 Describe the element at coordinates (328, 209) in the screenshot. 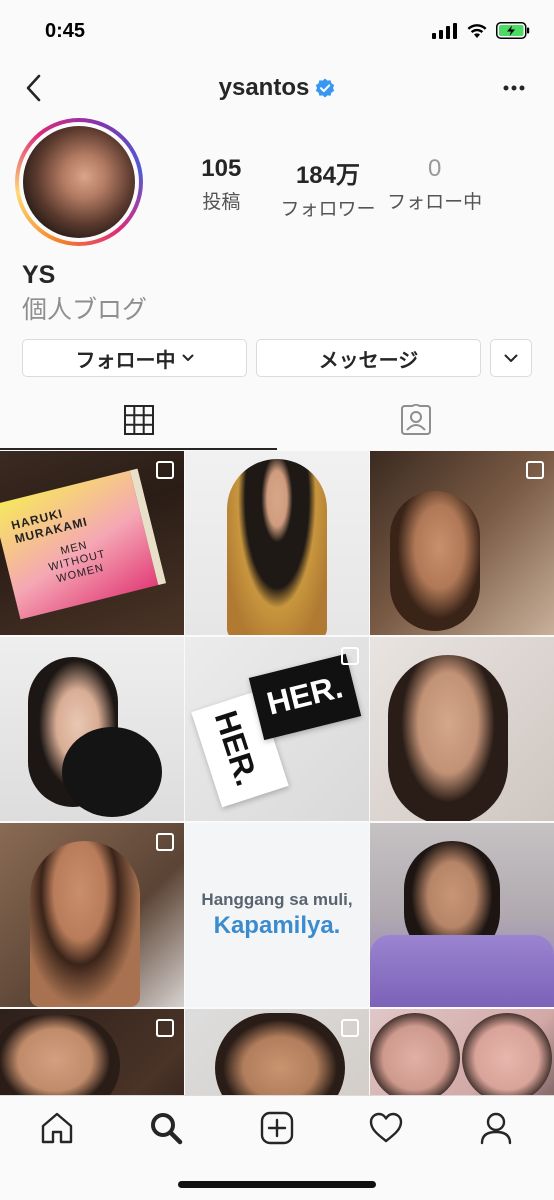

I see `followers-count-label: フォロワー` at that location.